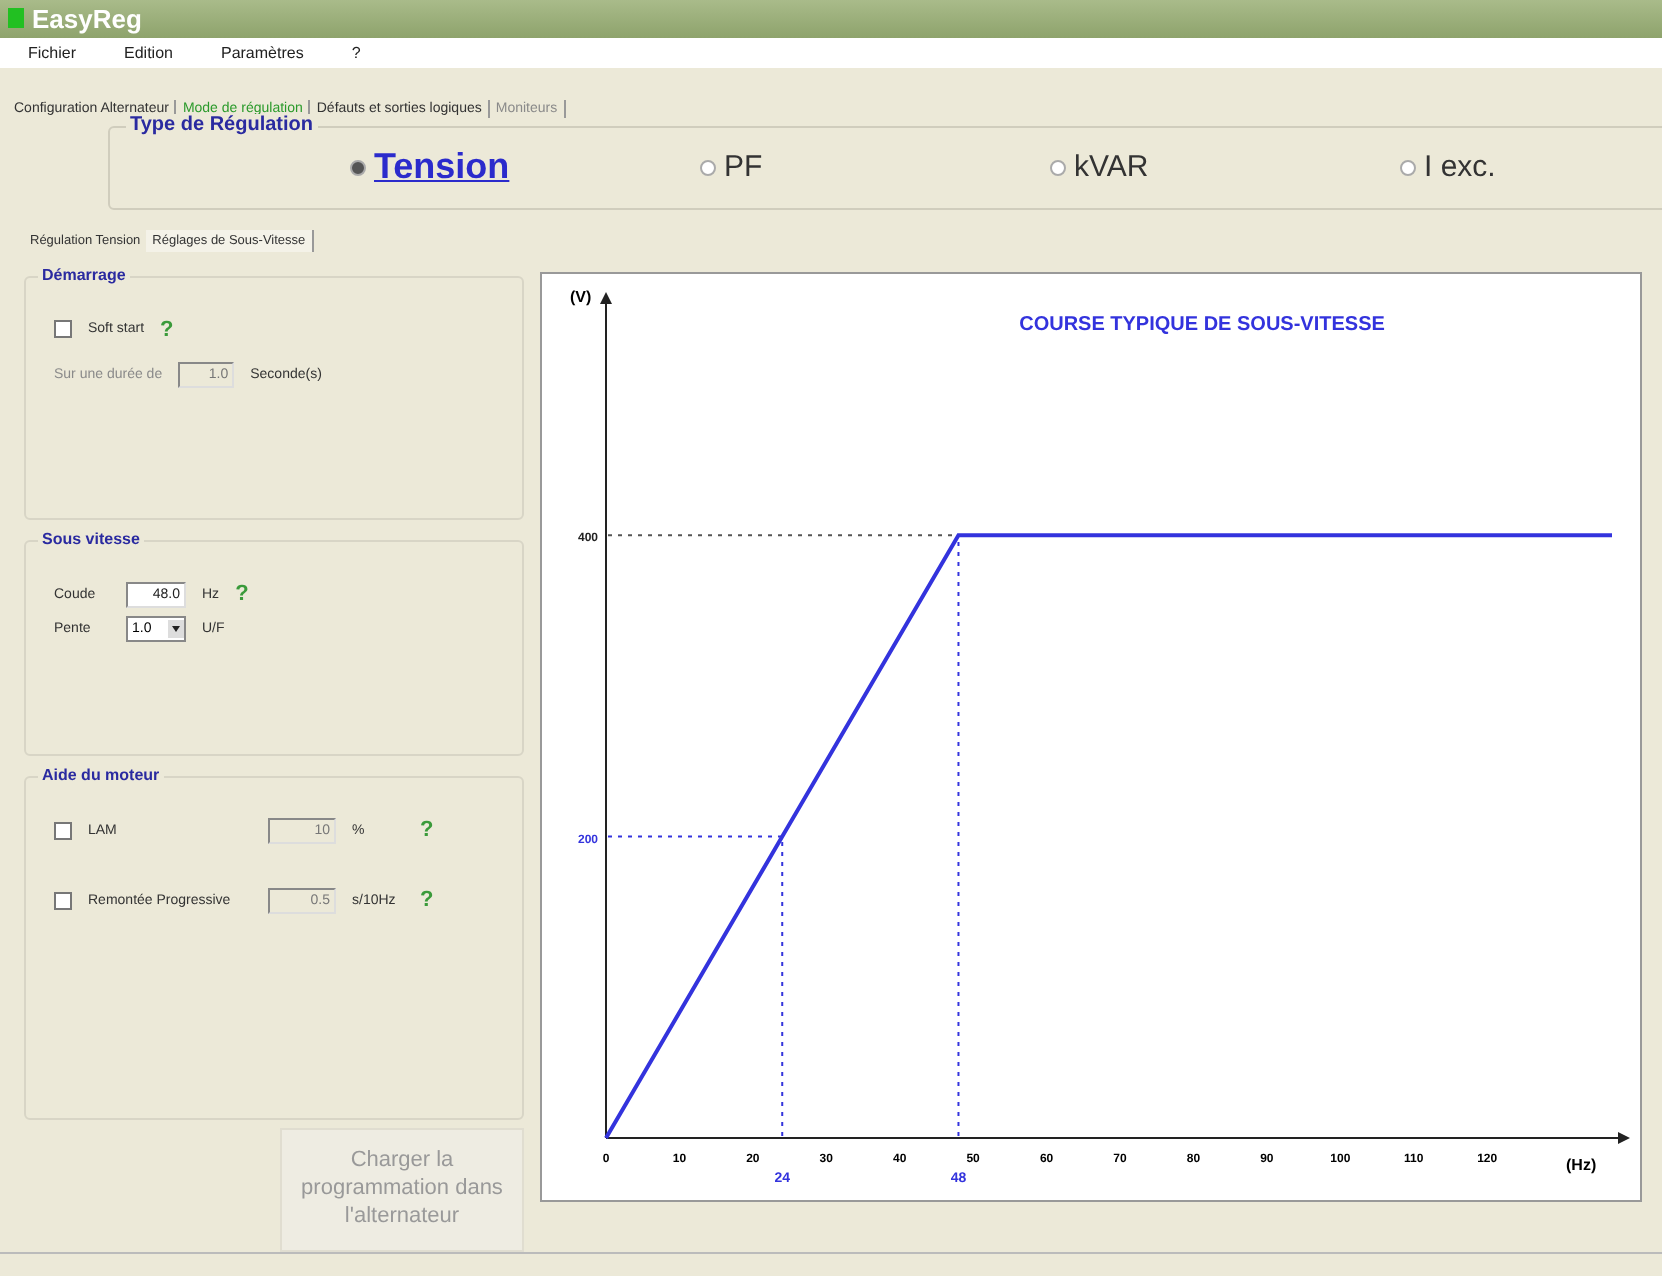  Describe the element at coordinates (262, 52) in the screenshot. I see `menu-item: Paramètres` at that location.